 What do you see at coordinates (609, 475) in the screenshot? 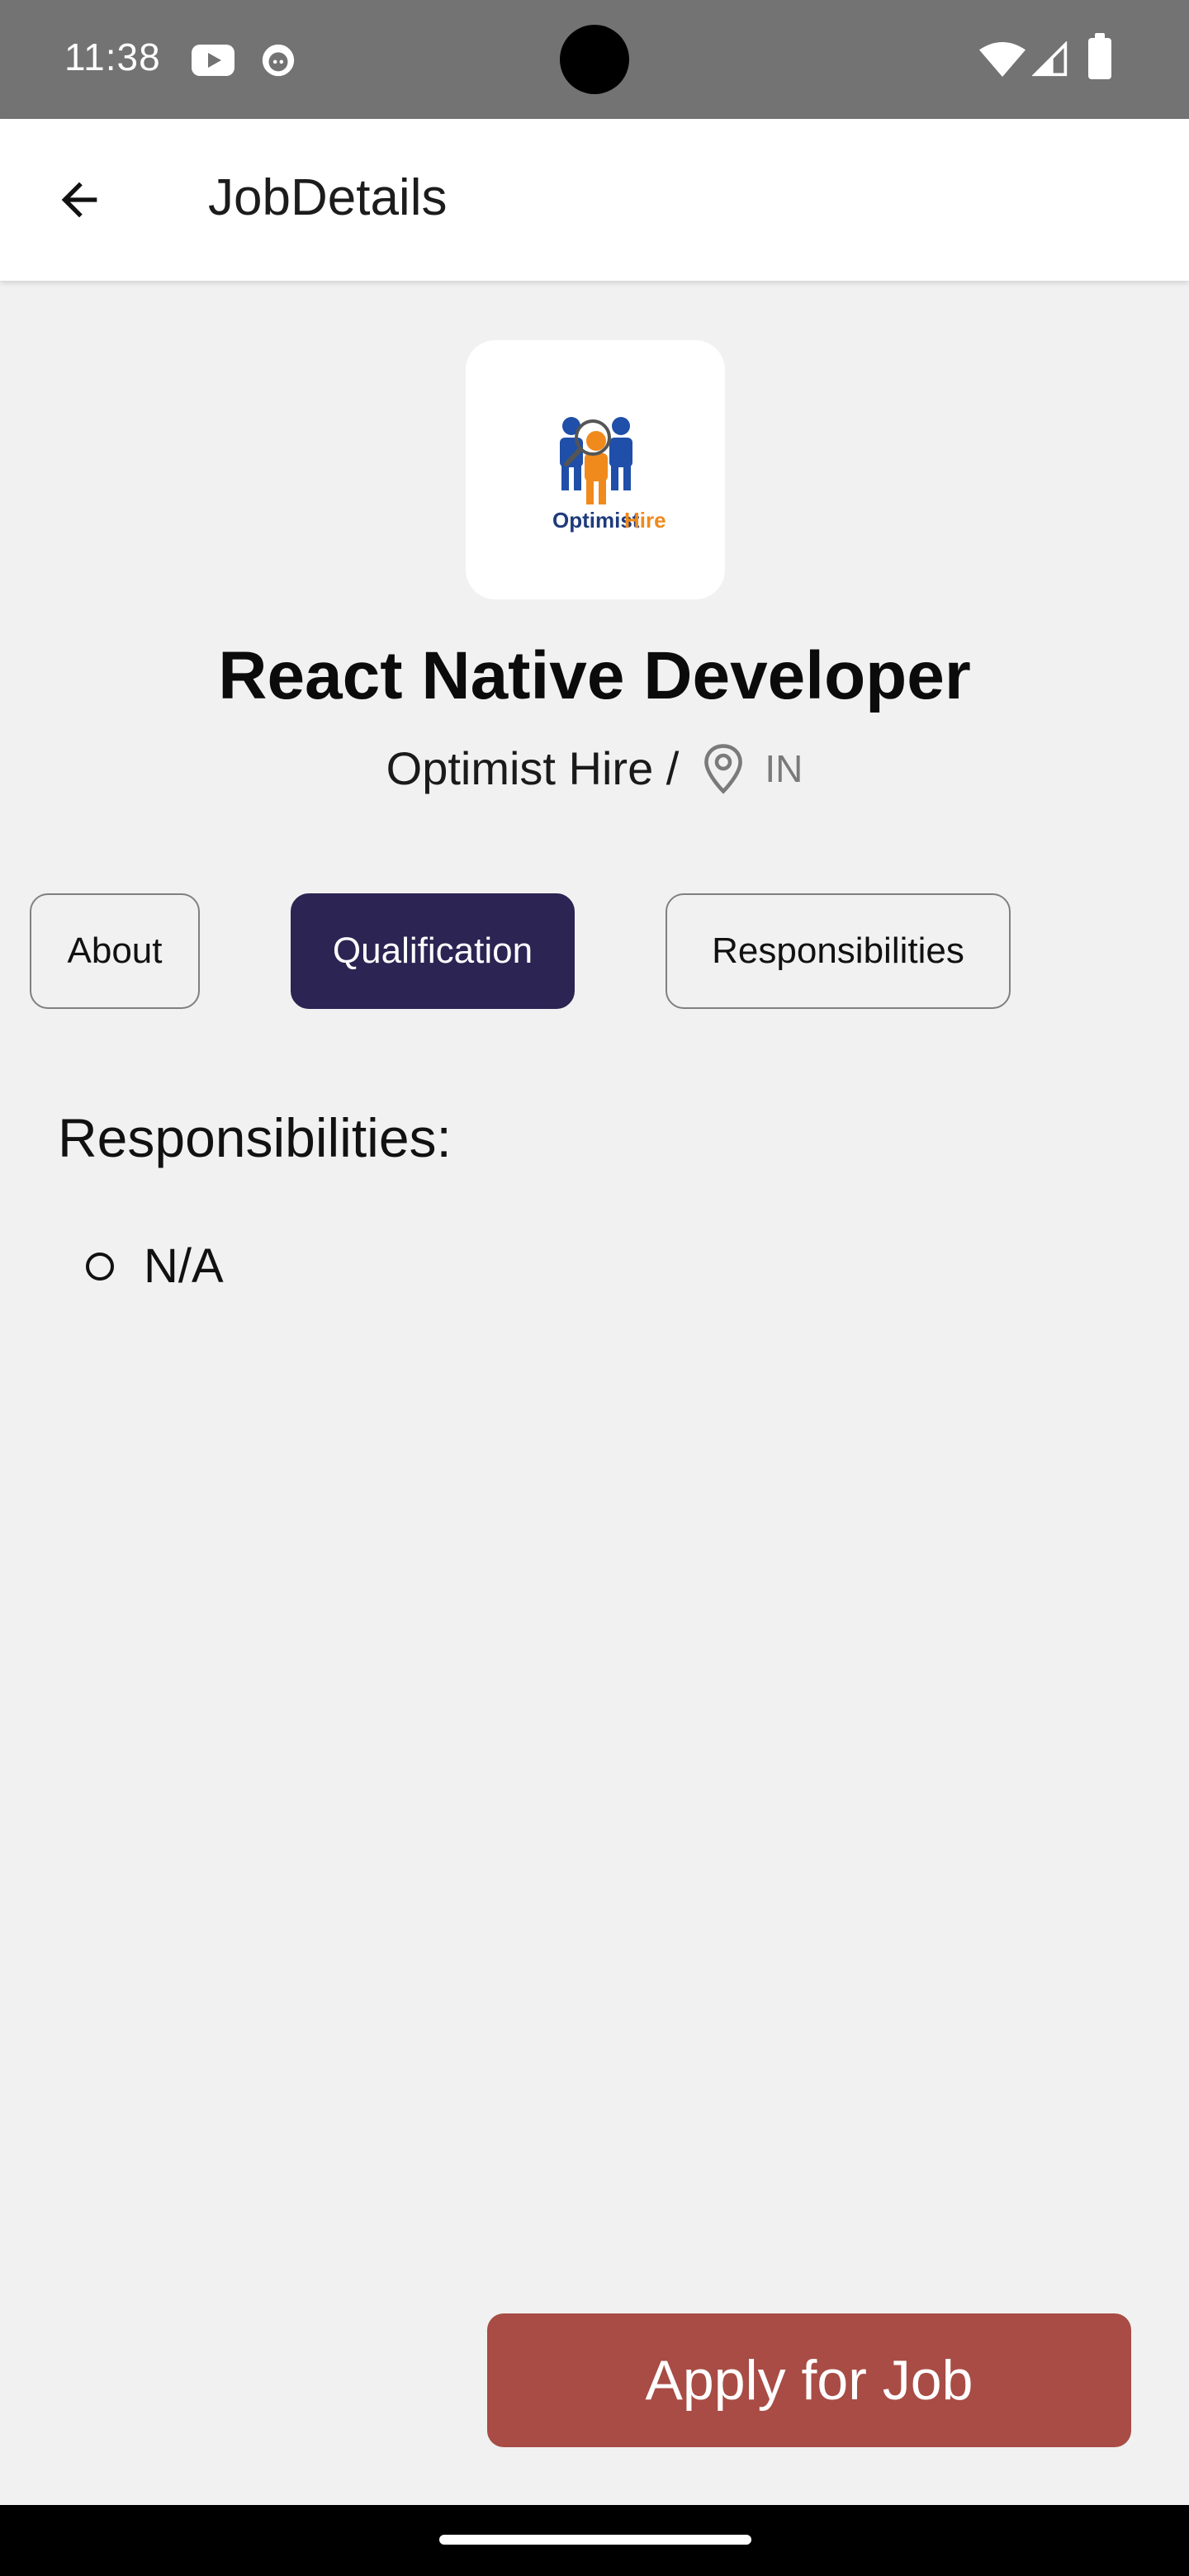
I see `optimist-hire-logo: Optimist Hire` at bounding box center [609, 475].